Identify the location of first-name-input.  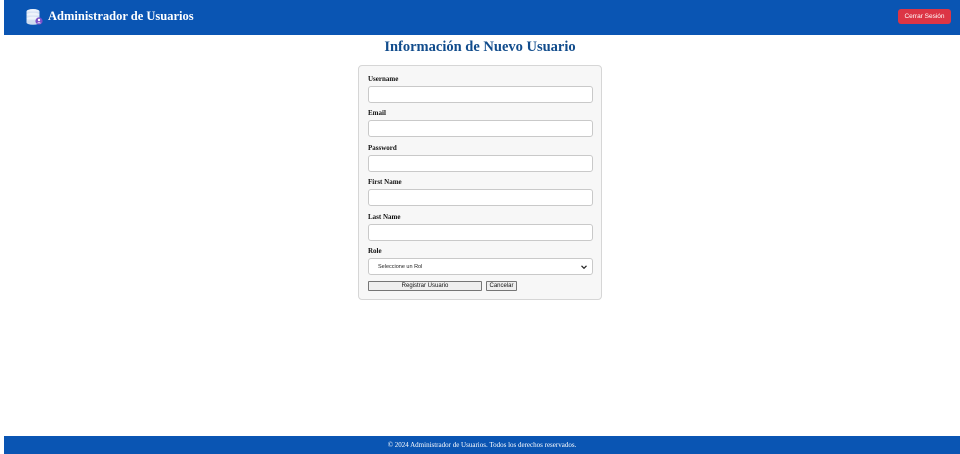
(480, 197).